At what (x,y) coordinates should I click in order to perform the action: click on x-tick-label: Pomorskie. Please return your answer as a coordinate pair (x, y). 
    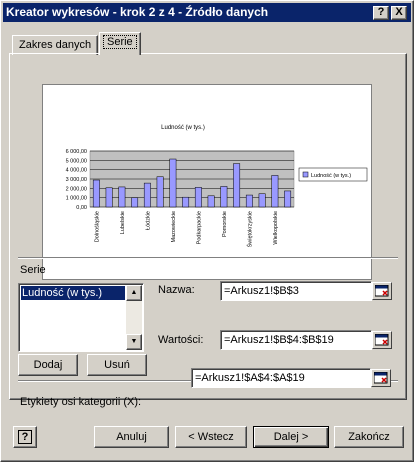
    Looking at the image, I should click on (225, 224).